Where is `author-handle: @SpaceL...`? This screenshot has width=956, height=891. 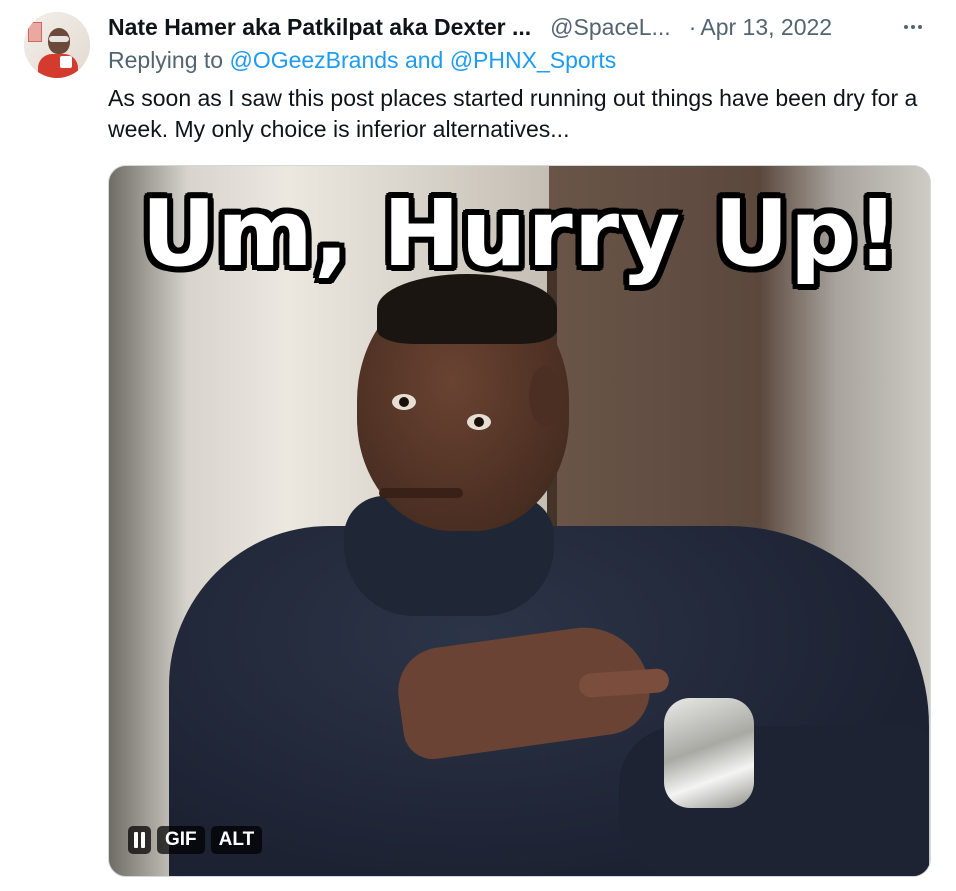 author-handle: @SpaceL... is located at coordinates (610, 27).